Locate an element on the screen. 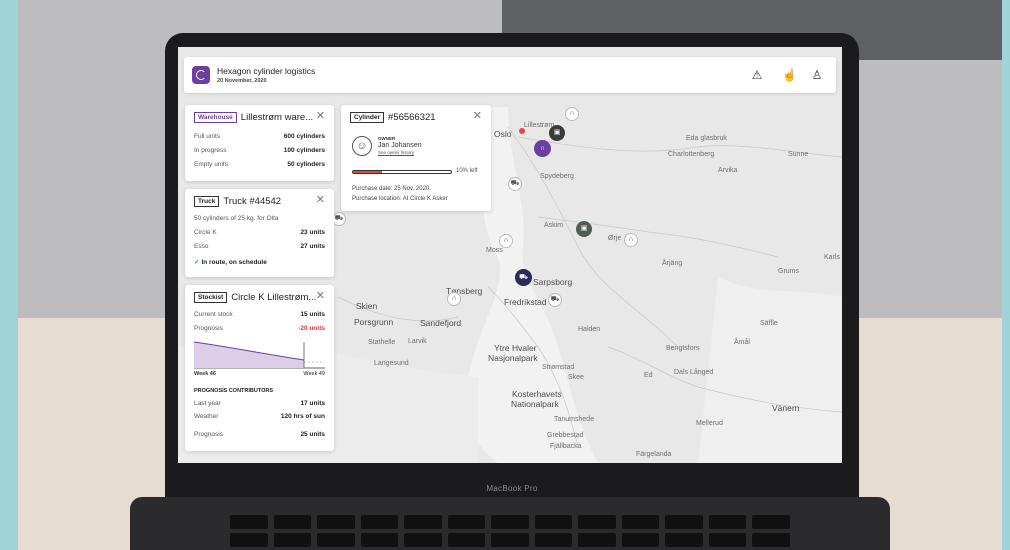 Image resolution: width=1010 pixels, height=550 pixels. hand-icon: ☝ is located at coordinates (789, 75).